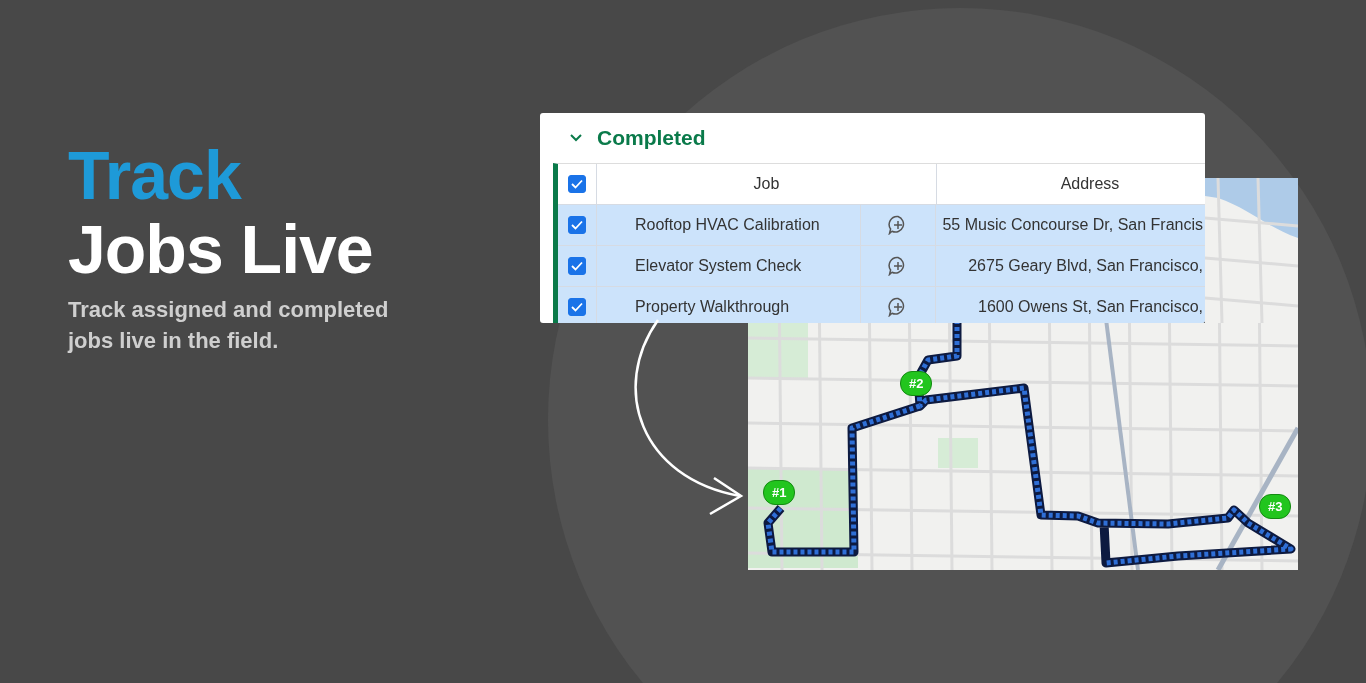 The height and width of the screenshot is (683, 1366). Describe the element at coordinates (881, 225) in the screenshot. I see `table-row: Rooftop HVAC Calibration 55 Music Concourse Dr, San Francis` at that location.